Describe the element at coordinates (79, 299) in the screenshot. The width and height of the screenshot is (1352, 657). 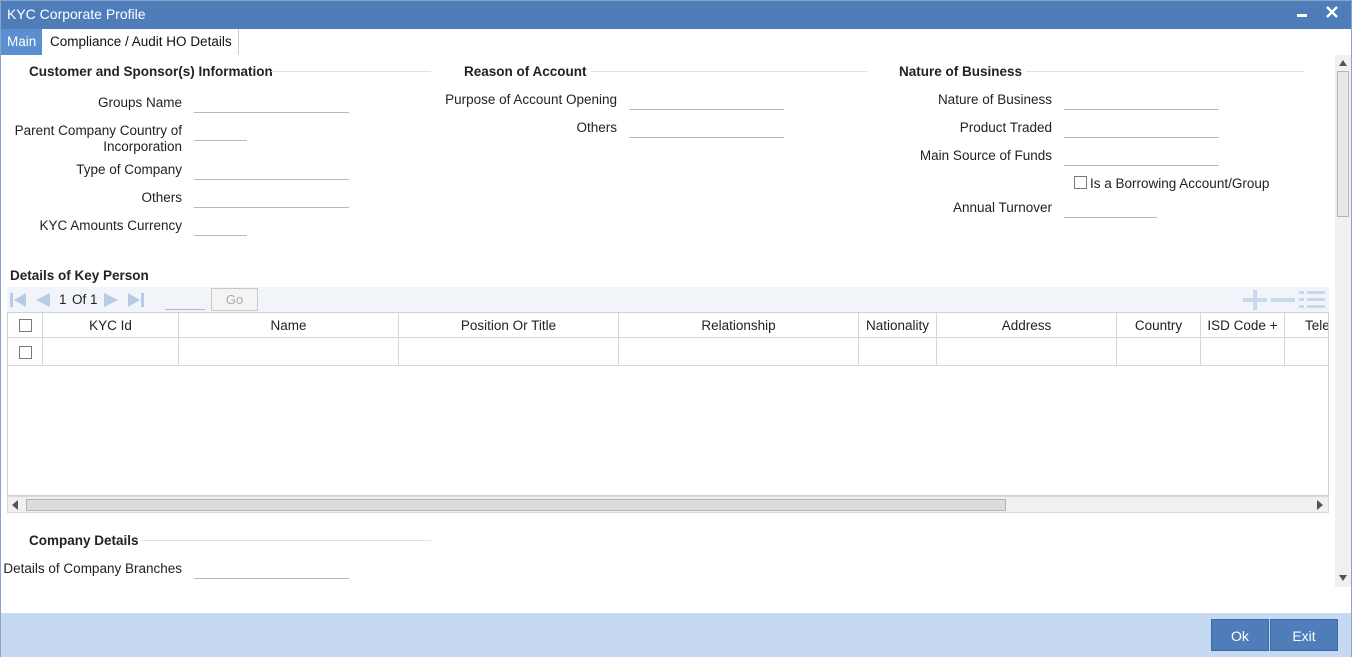
I see `page-of-label: Of` at that location.